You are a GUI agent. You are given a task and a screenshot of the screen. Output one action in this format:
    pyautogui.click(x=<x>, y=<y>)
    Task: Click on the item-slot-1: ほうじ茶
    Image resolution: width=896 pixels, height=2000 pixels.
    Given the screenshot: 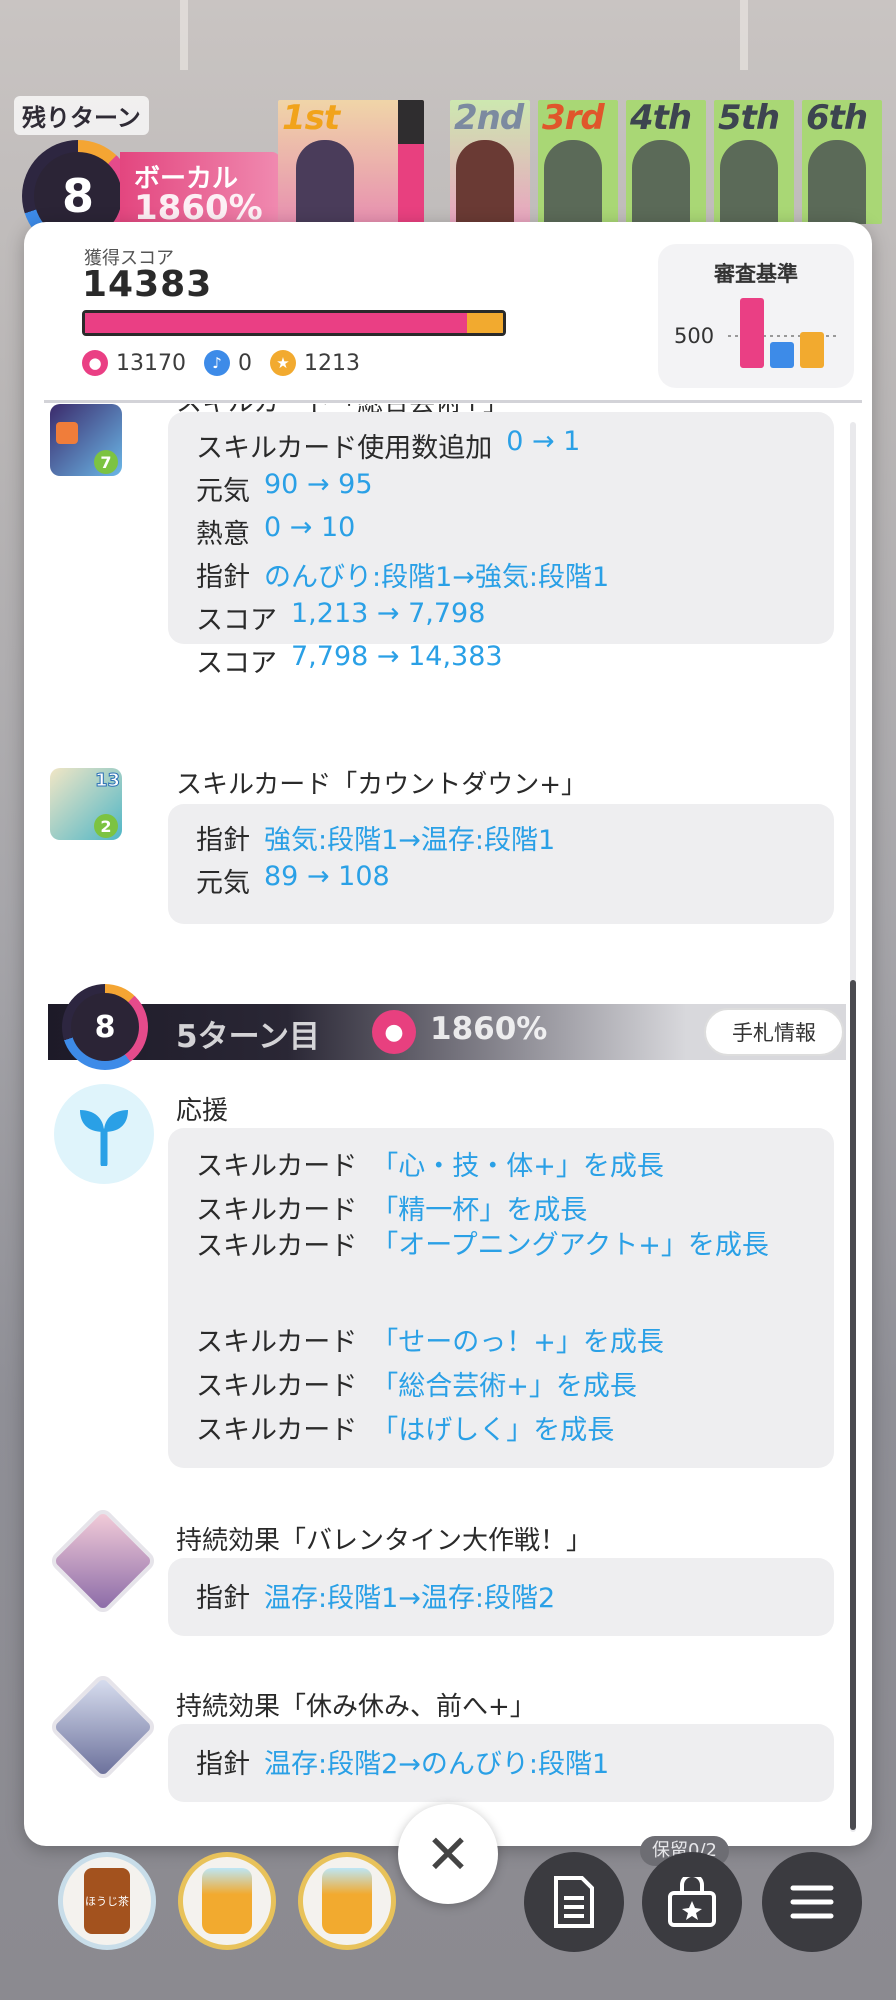 What is the action you would take?
    pyautogui.click(x=107, y=1901)
    